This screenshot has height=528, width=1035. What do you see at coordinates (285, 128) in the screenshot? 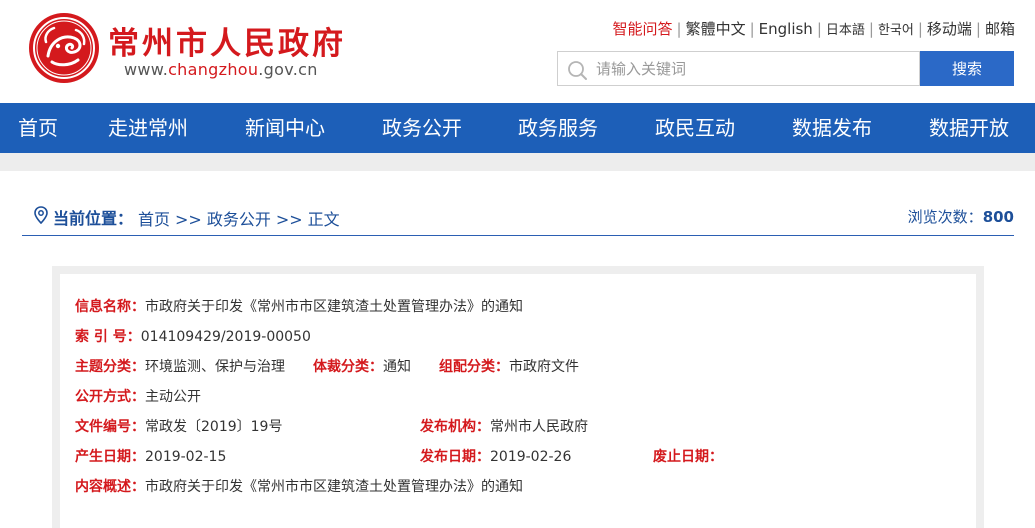
I see `nav-item-news: 新闻中心` at bounding box center [285, 128].